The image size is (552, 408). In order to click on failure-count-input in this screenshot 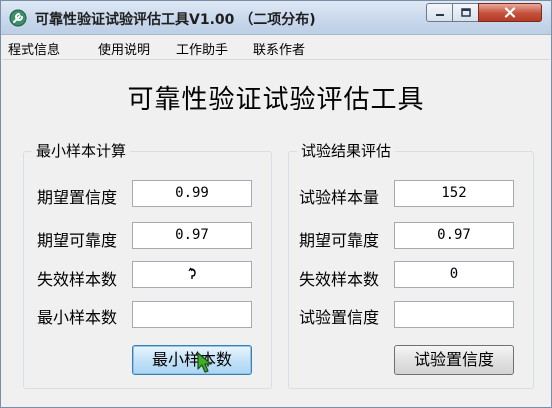, I will do `click(192, 274)`.